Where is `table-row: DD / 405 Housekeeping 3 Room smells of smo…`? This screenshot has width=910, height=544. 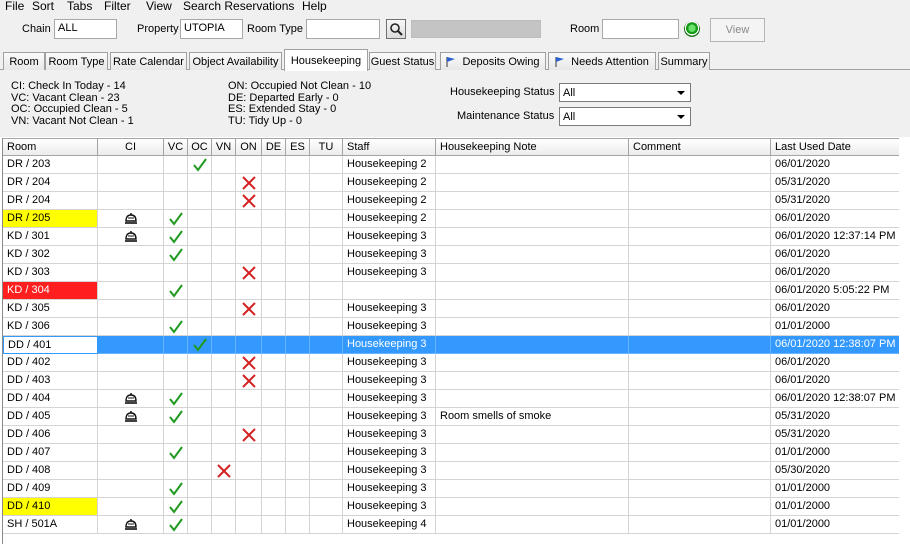 table-row: DD / 405 Housekeeping 3 Room smells of smo… is located at coordinates (451, 417).